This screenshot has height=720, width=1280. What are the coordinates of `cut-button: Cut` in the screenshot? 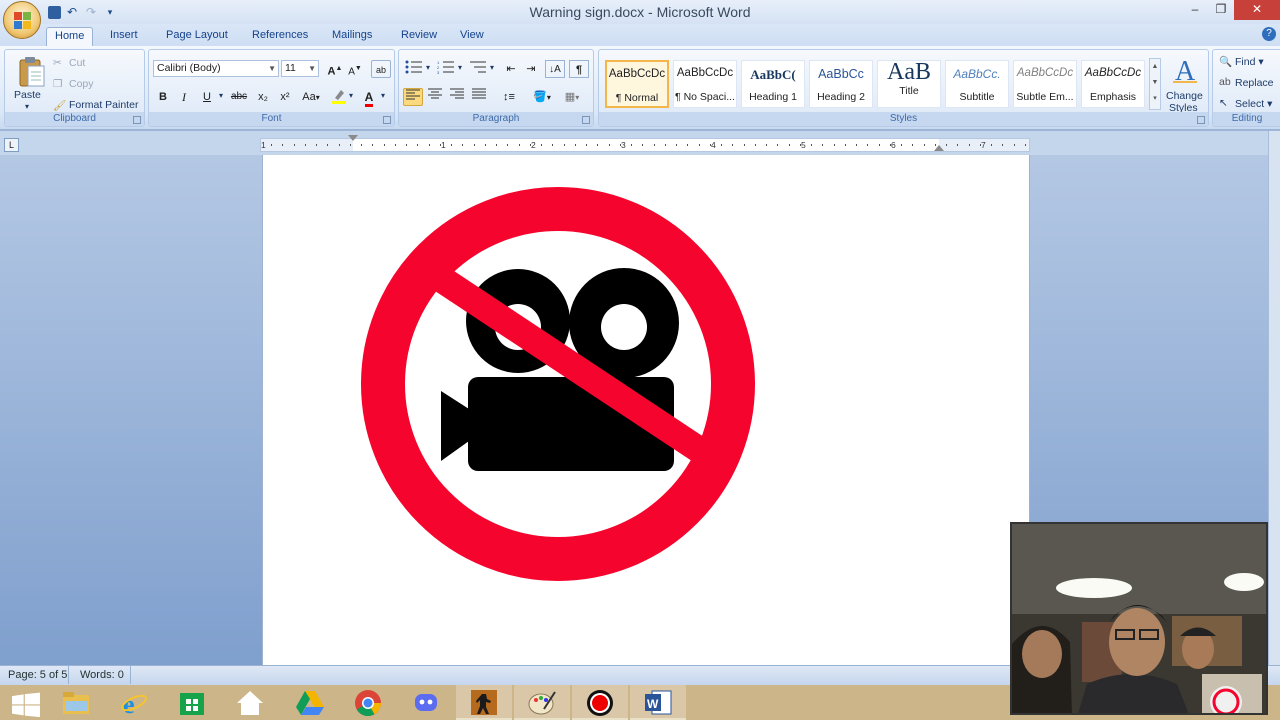 It's located at (77, 63).